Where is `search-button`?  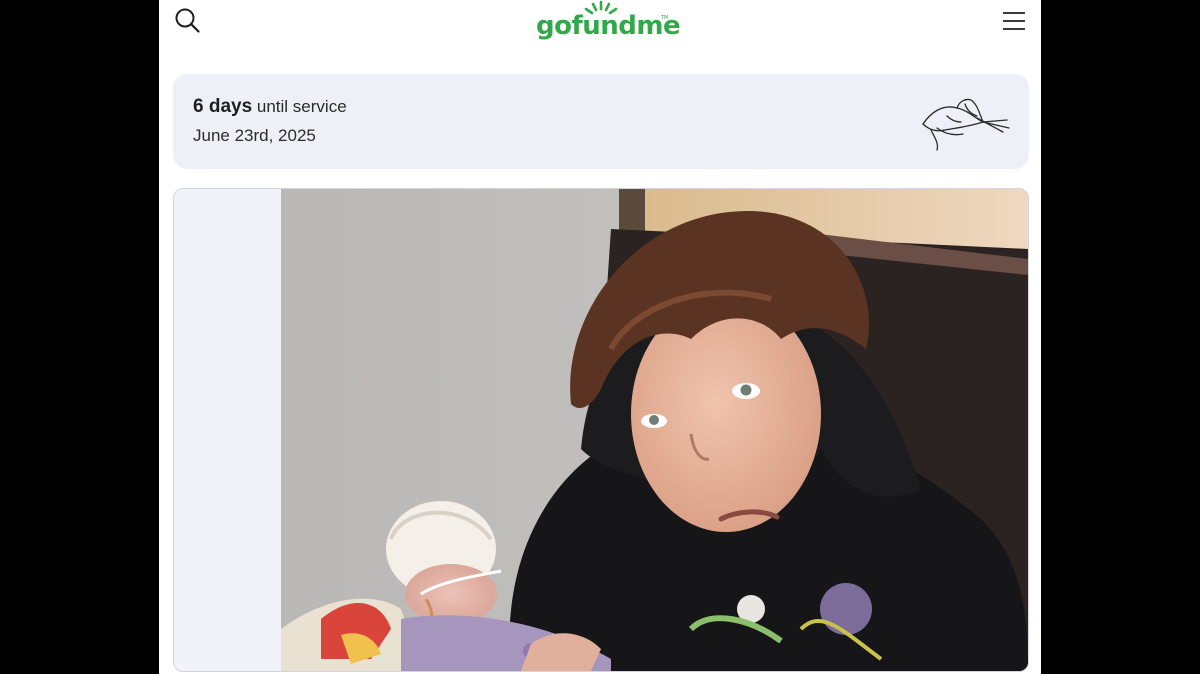
search-button is located at coordinates (188, 21).